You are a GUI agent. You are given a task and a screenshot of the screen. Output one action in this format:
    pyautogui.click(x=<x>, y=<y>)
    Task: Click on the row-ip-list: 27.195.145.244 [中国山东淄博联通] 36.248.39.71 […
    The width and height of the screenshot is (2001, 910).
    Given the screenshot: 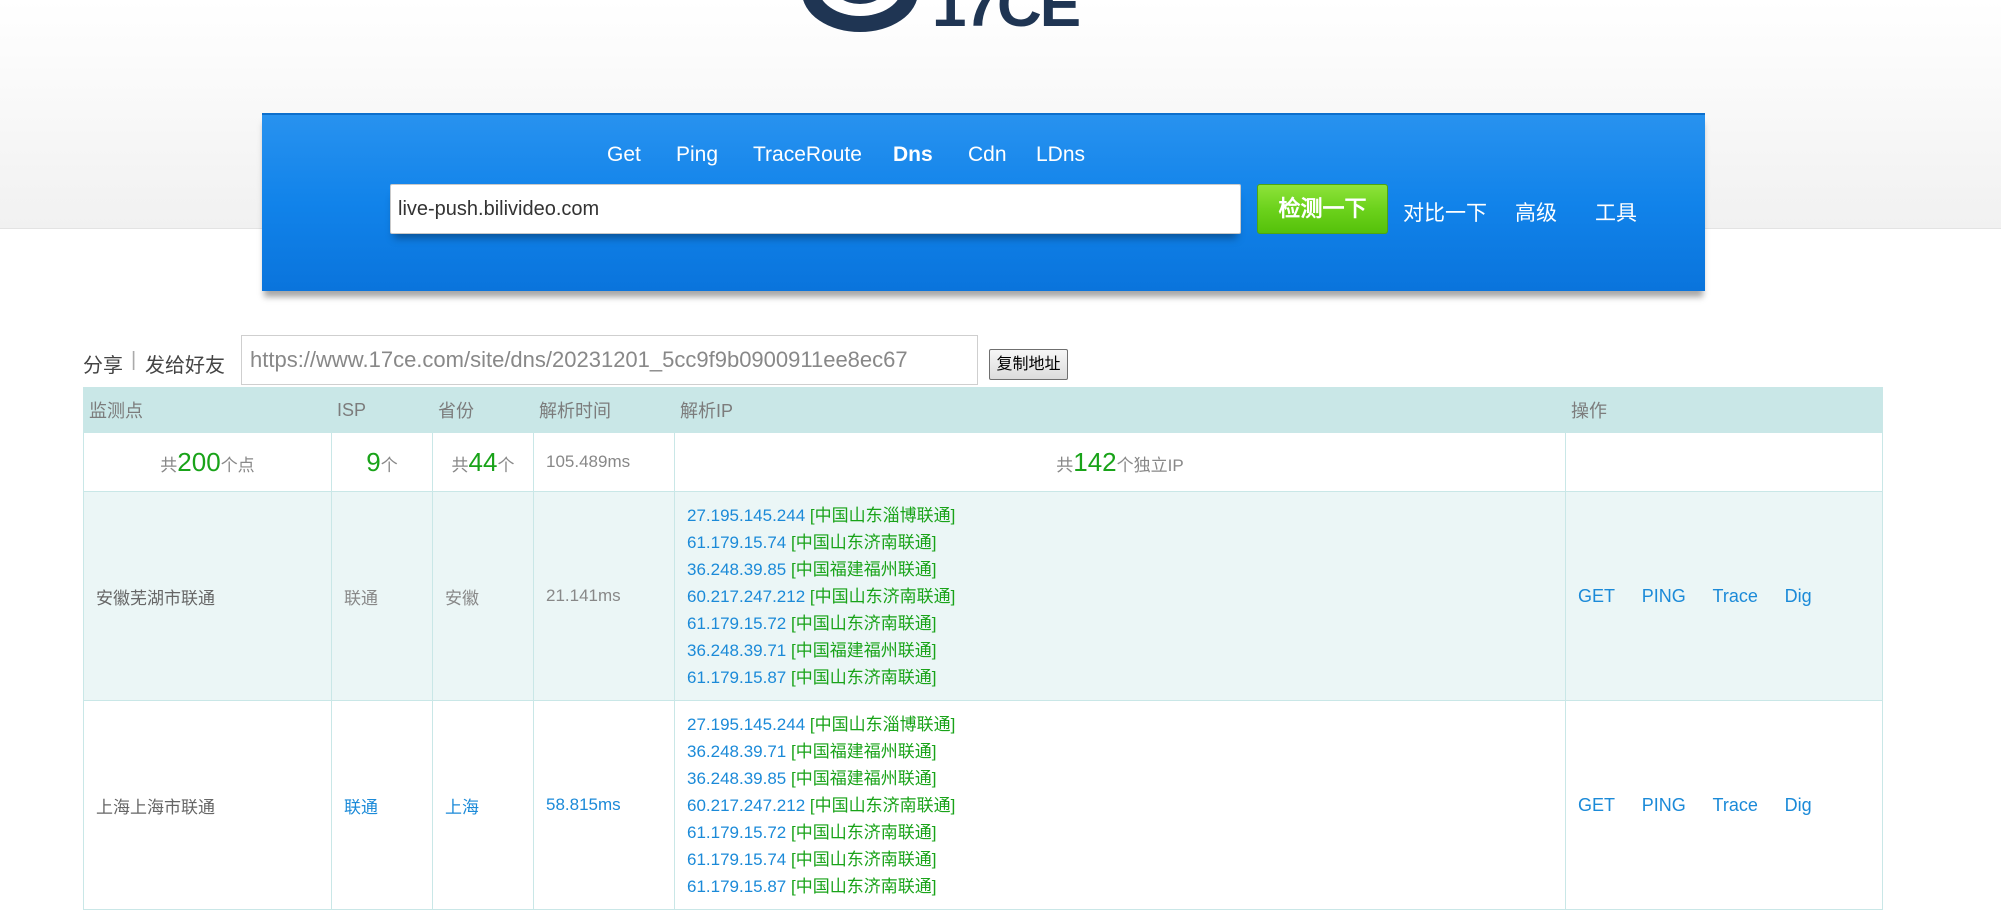 What is the action you would take?
    pyautogui.click(x=1120, y=805)
    